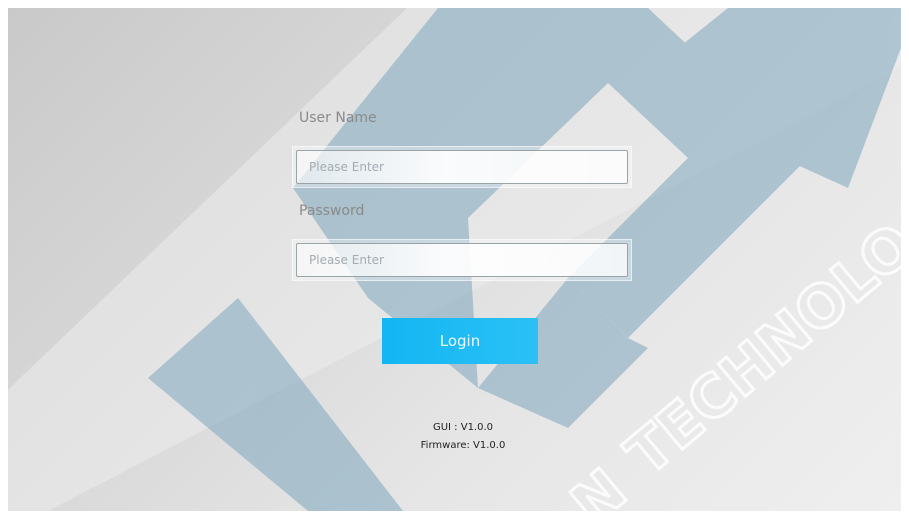  Describe the element at coordinates (463, 445) in the screenshot. I see `firmware-version: Firmware: V1.0.0` at that location.